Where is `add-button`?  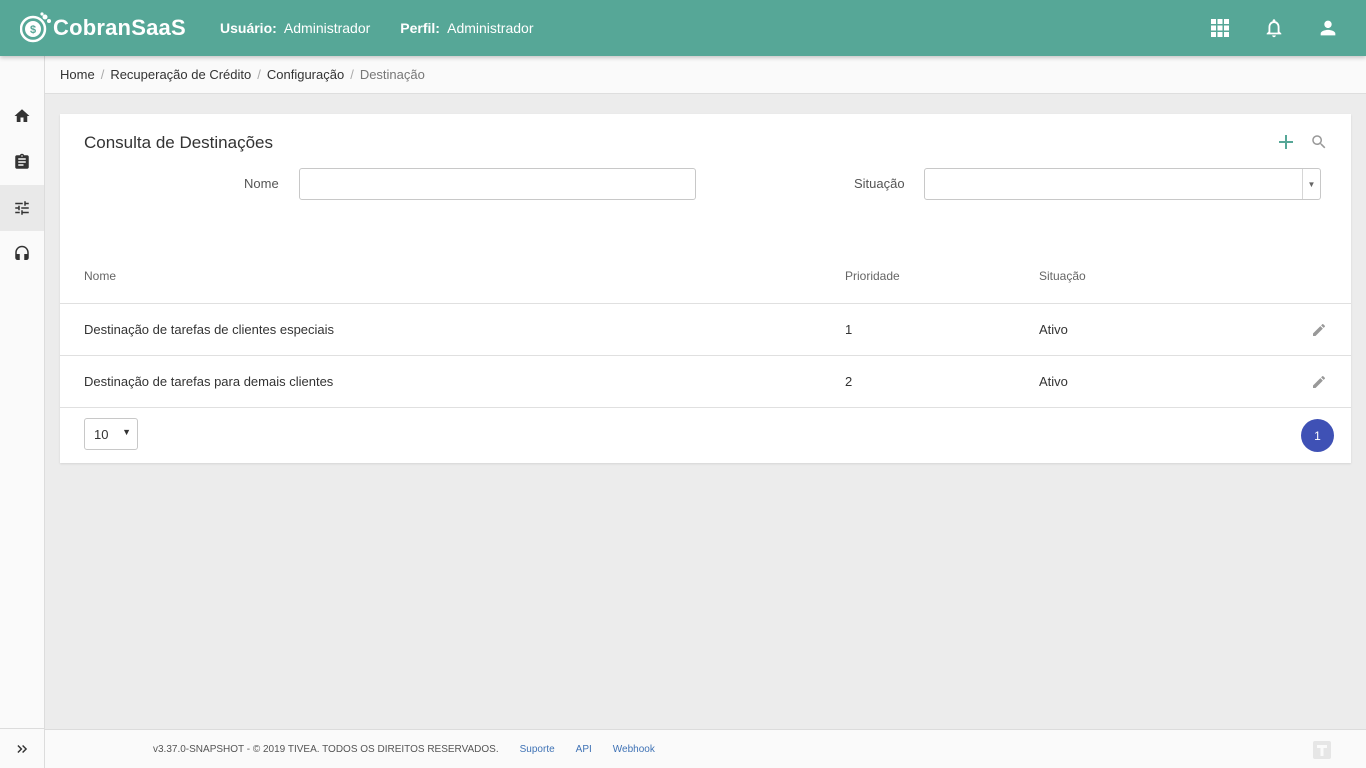 add-button is located at coordinates (1286, 142).